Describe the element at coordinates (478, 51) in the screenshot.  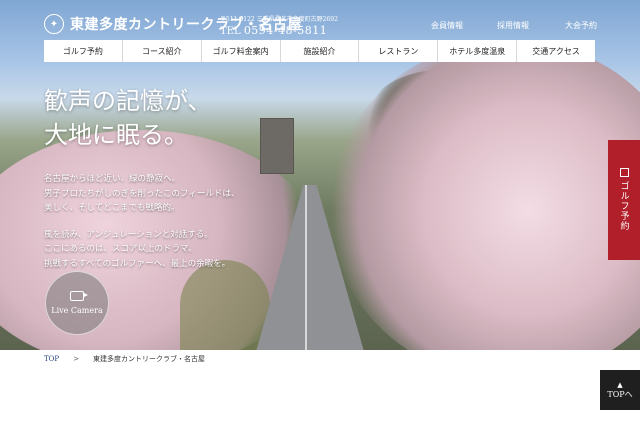
I see `nav-hotel: ホテル多度温泉` at that location.